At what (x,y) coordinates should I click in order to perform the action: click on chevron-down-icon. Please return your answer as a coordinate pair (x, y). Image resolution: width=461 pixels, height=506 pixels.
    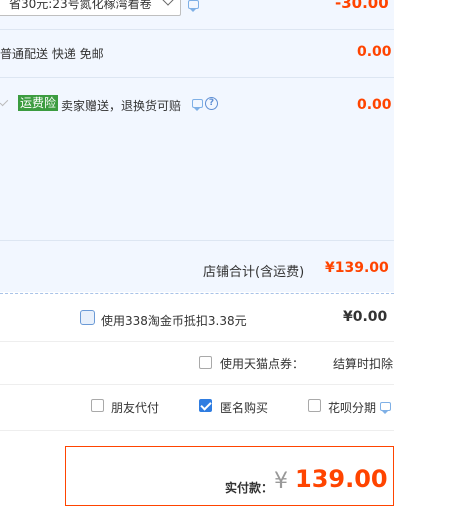
    Looking at the image, I should click on (168, 3).